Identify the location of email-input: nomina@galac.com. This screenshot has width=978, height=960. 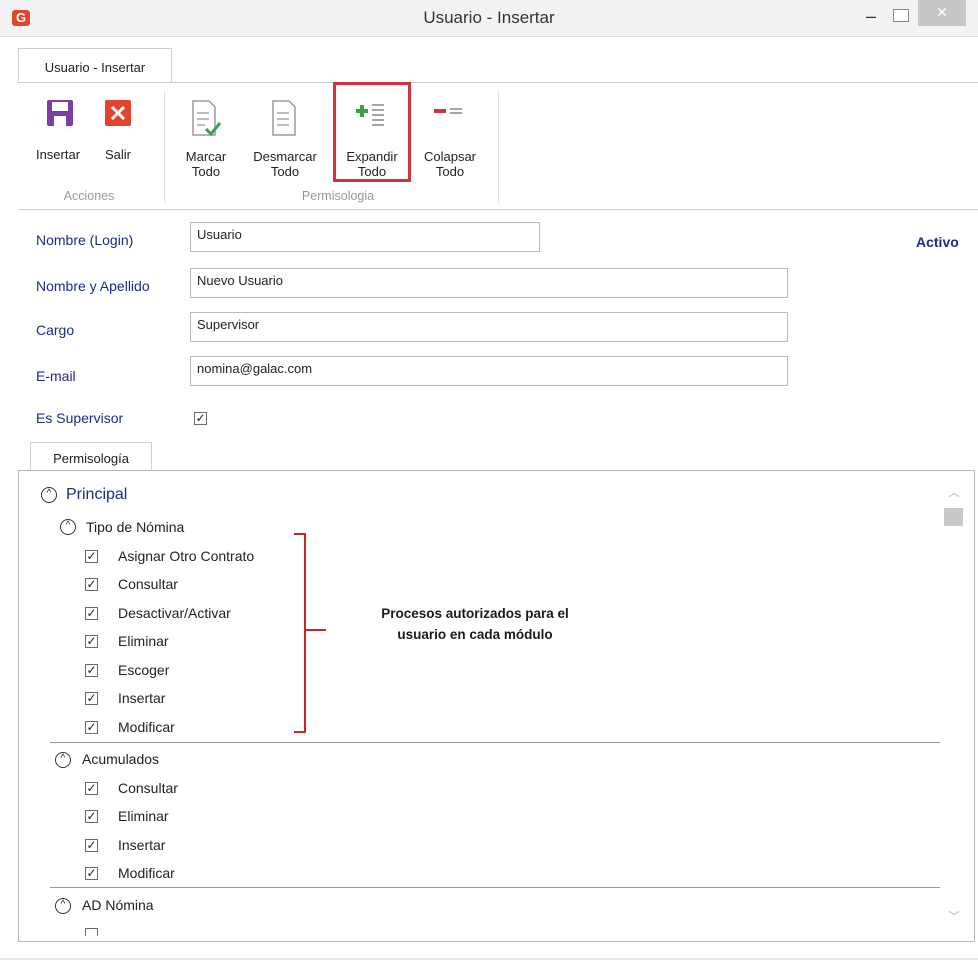
(489, 371).